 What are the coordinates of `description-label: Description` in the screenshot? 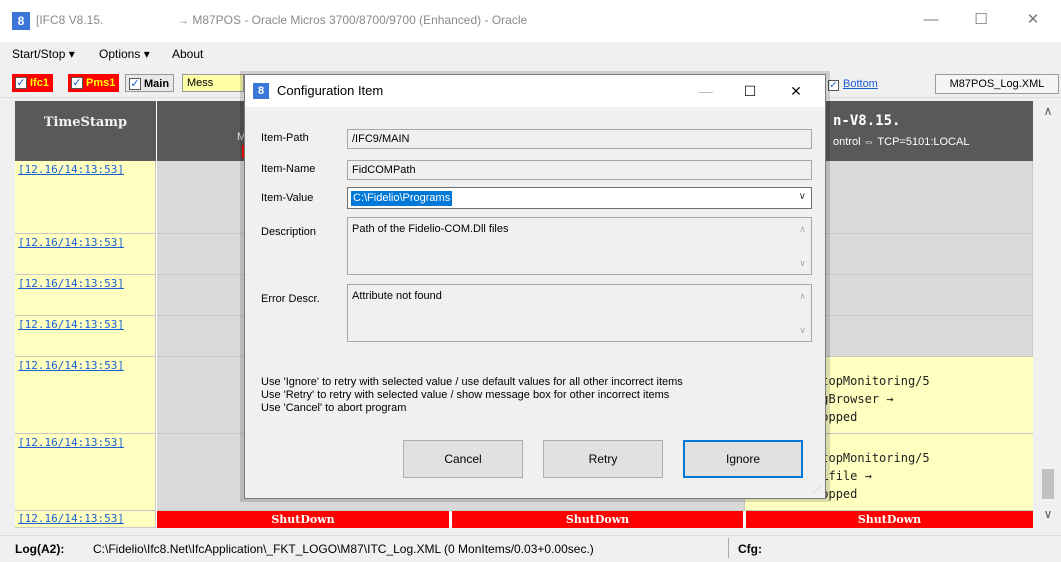 It's located at (289, 232).